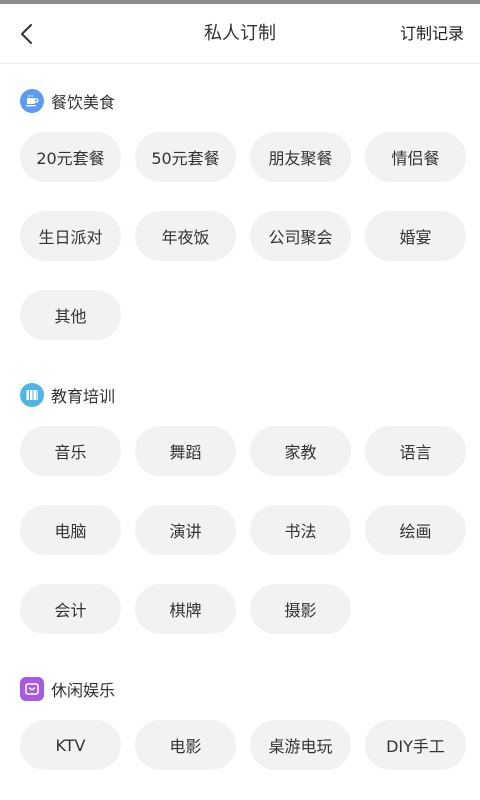 This screenshot has width=480, height=800. Describe the element at coordinates (70, 745) in the screenshot. I see `tag-ktv: KTV` at that location.